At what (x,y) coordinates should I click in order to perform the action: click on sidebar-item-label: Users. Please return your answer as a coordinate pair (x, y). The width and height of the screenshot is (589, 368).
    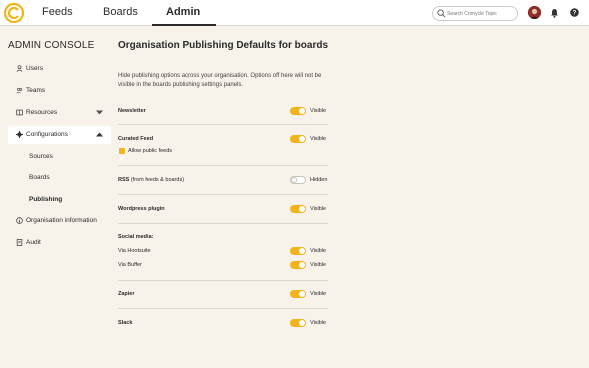
    Looking at the image, I should click on (34, 68).